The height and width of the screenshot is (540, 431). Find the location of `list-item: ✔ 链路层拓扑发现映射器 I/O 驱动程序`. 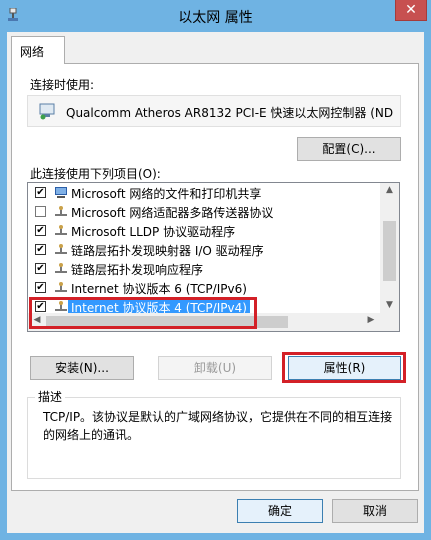

list-item: ✔ 链路层拓扑发现映射器 I/O 驱动程序 is located at coordinates (204, 249).